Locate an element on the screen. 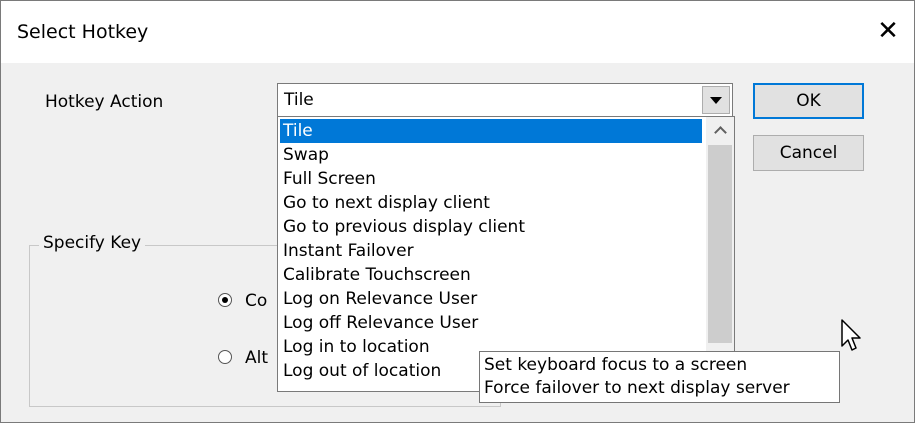  radio-option-2-label: Alt is located at coordinates (257, 358).